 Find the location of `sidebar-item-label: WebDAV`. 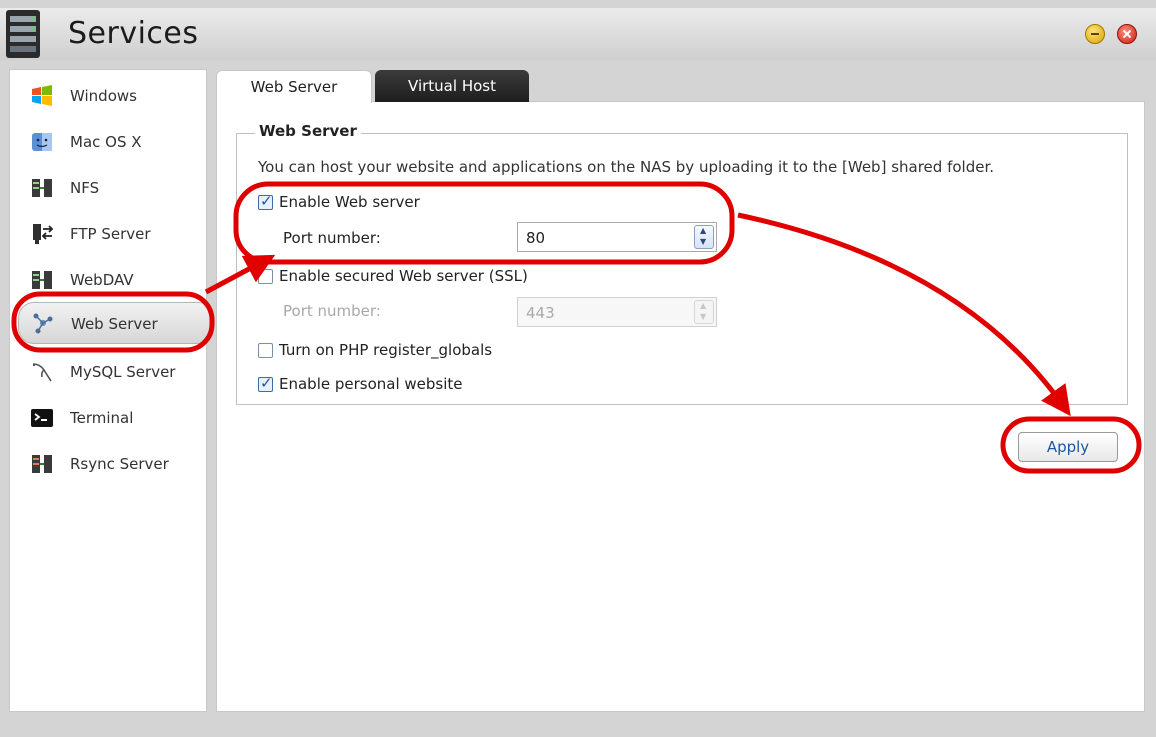

sidebar-item-label: WebDAV is located at coordinates (102, 280).